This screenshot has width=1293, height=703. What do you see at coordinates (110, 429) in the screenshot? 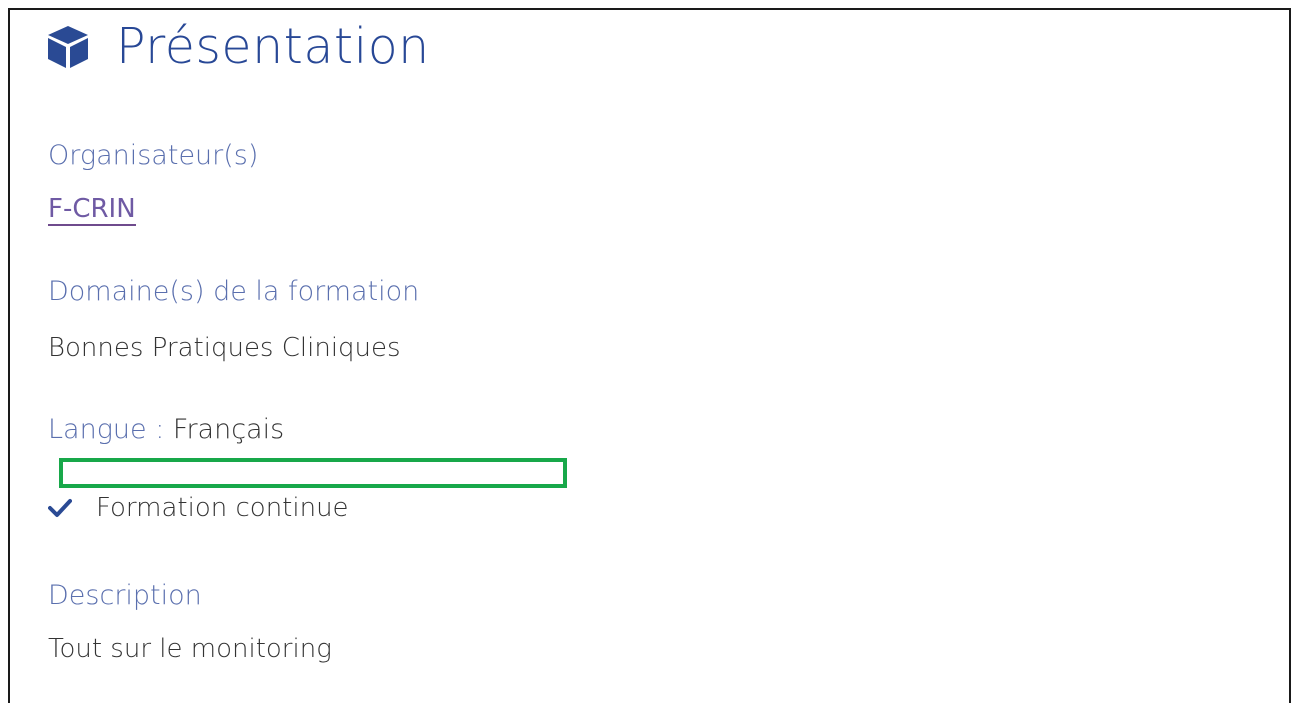
I see `langue-label: Langue :` at bounding box center [110, 429].